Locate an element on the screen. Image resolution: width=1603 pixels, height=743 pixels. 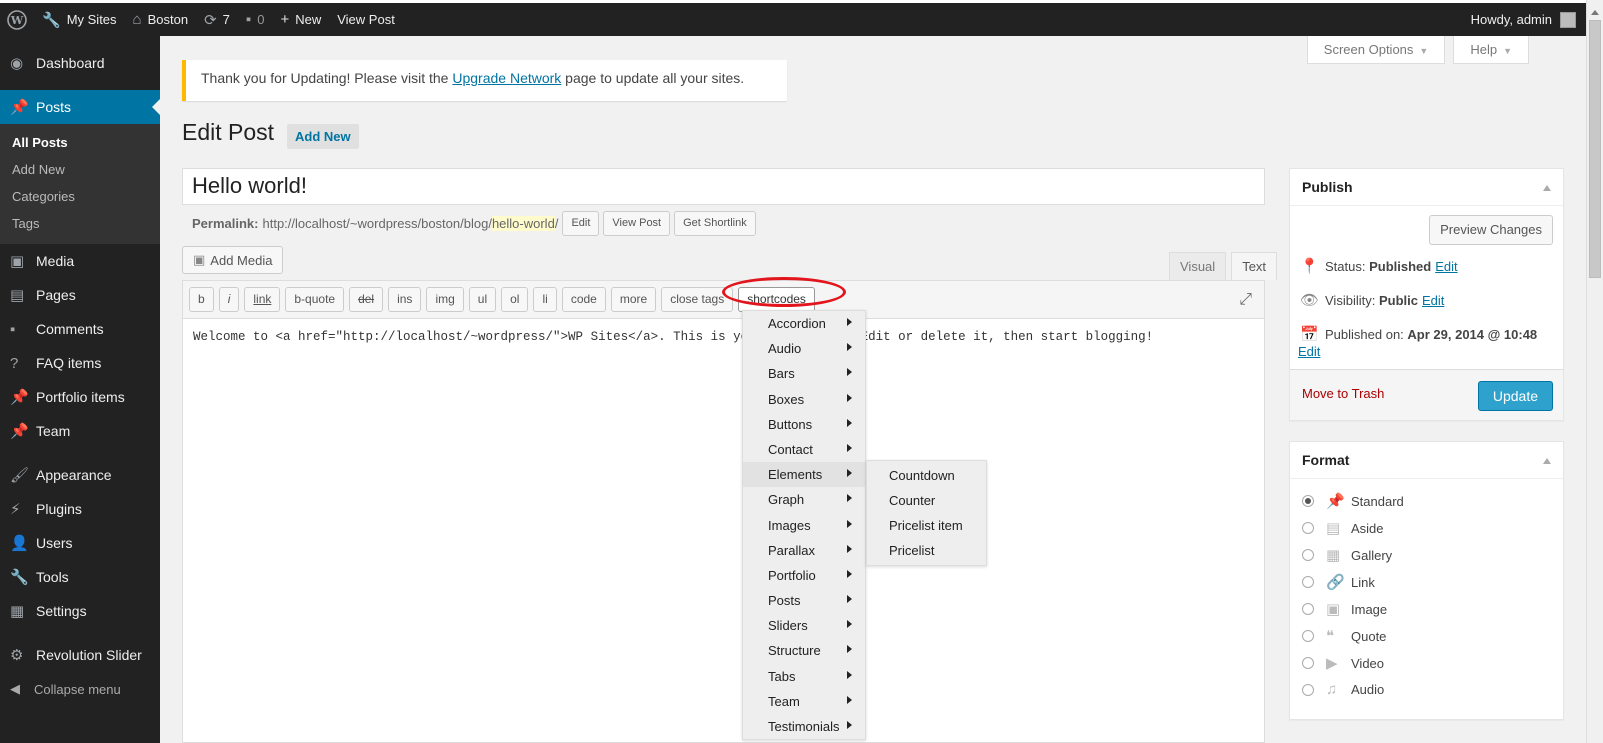
shortcode-menu-item: Sliders is located at coordinates (804, 625).